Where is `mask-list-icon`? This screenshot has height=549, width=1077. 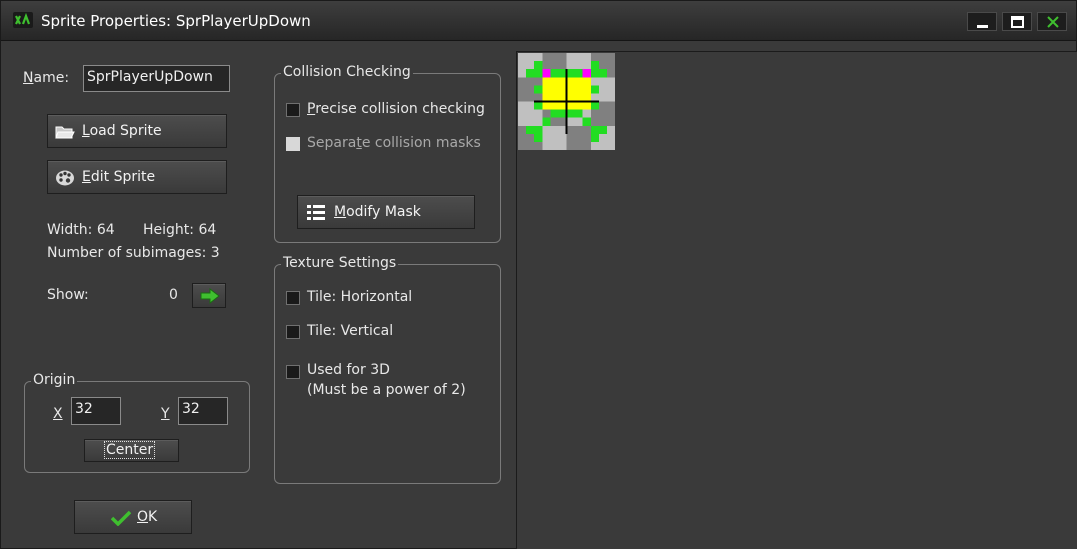 mask-list-icon is located at coordinates (316, 215).